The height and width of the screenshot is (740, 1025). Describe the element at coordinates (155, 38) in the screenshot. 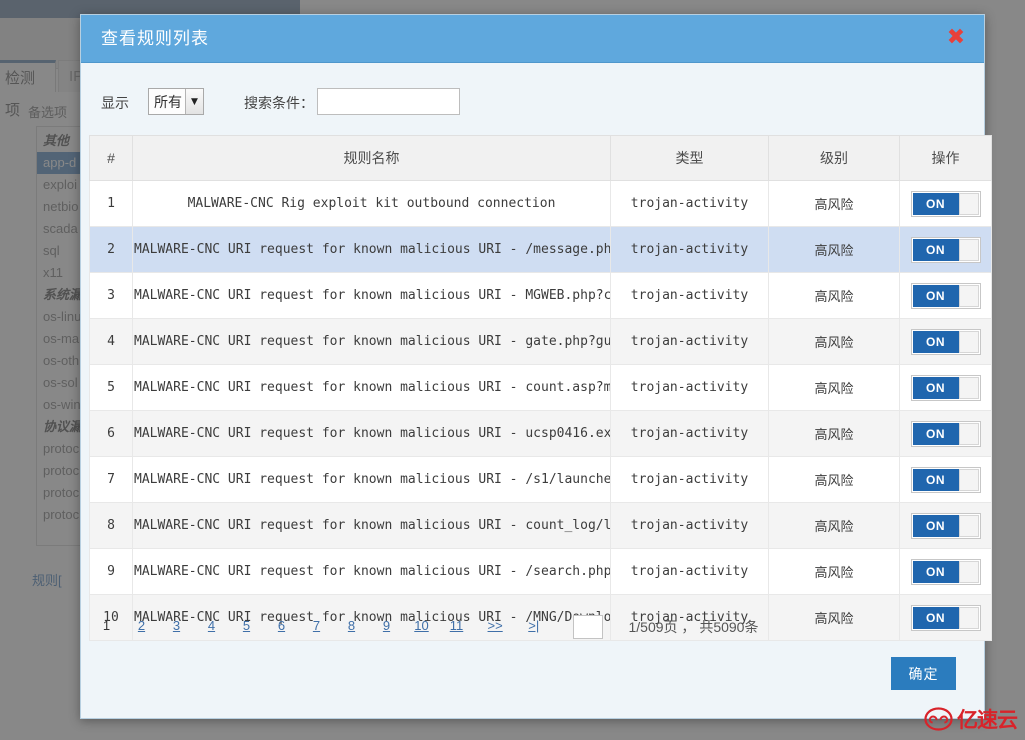

I see `dialog-title: 查看规则列表` at that location.